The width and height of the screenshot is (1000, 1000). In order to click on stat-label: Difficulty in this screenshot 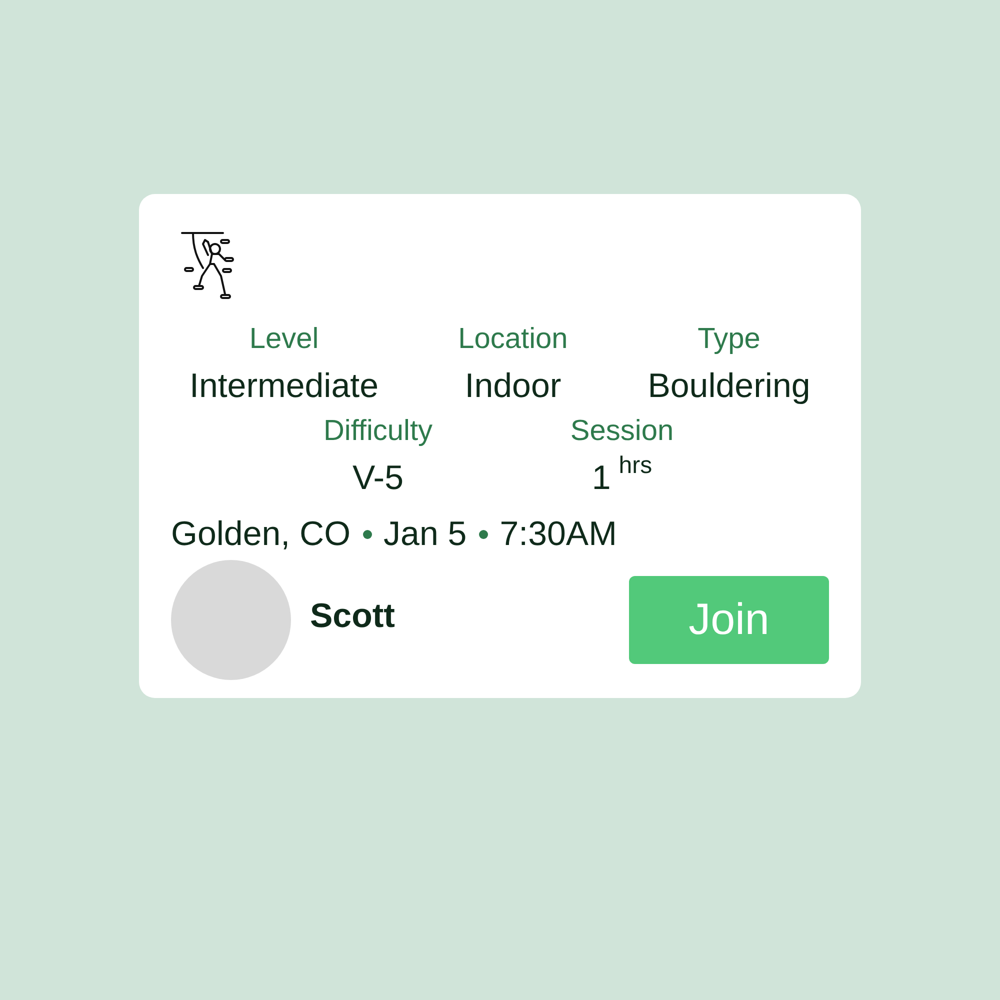, I will do `click(378, 431)`.